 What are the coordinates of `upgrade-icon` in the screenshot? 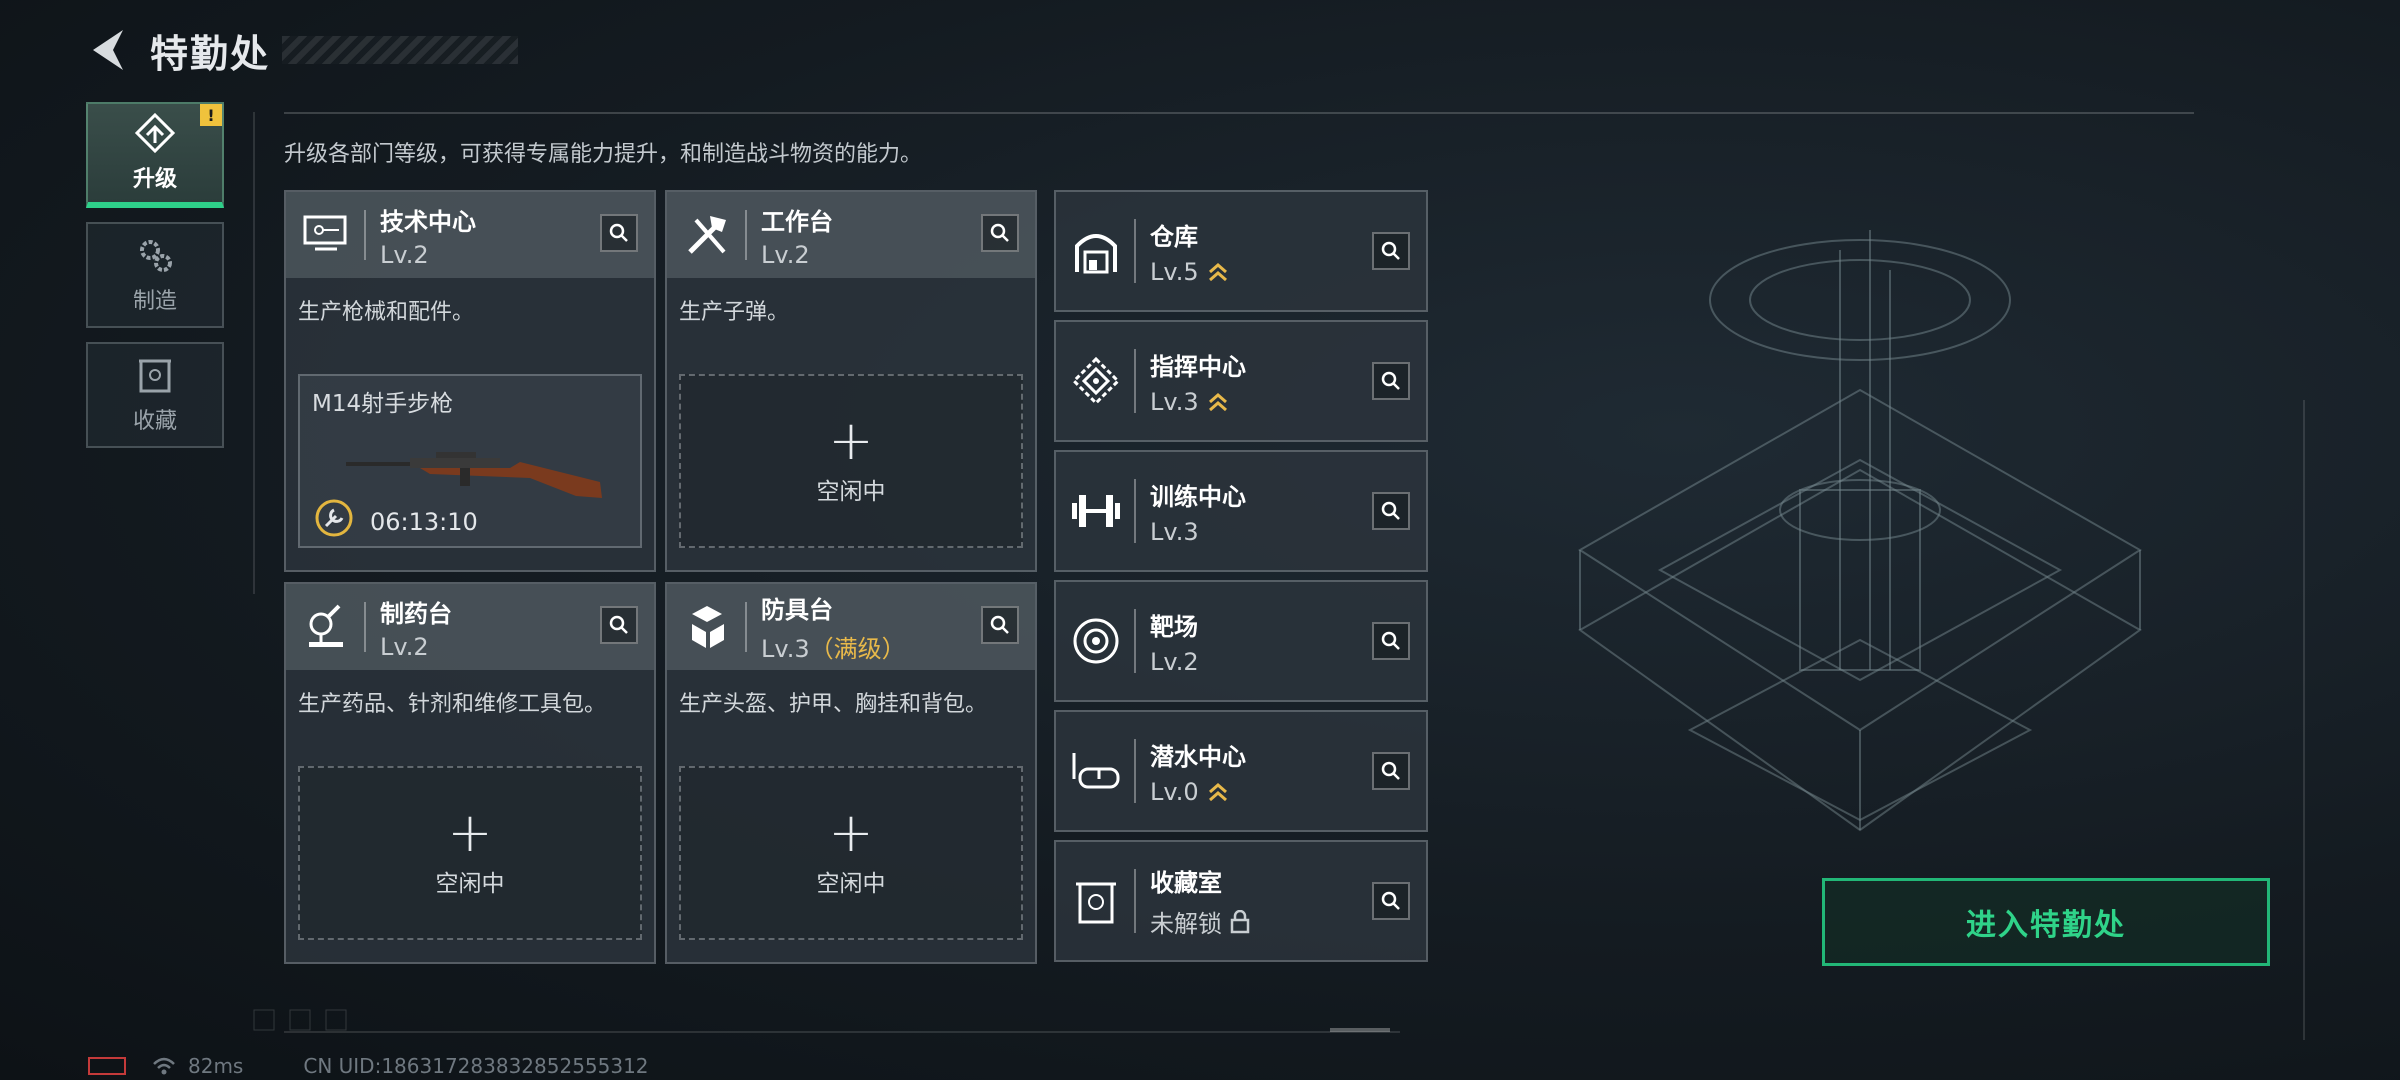 It's located at (155, 133).